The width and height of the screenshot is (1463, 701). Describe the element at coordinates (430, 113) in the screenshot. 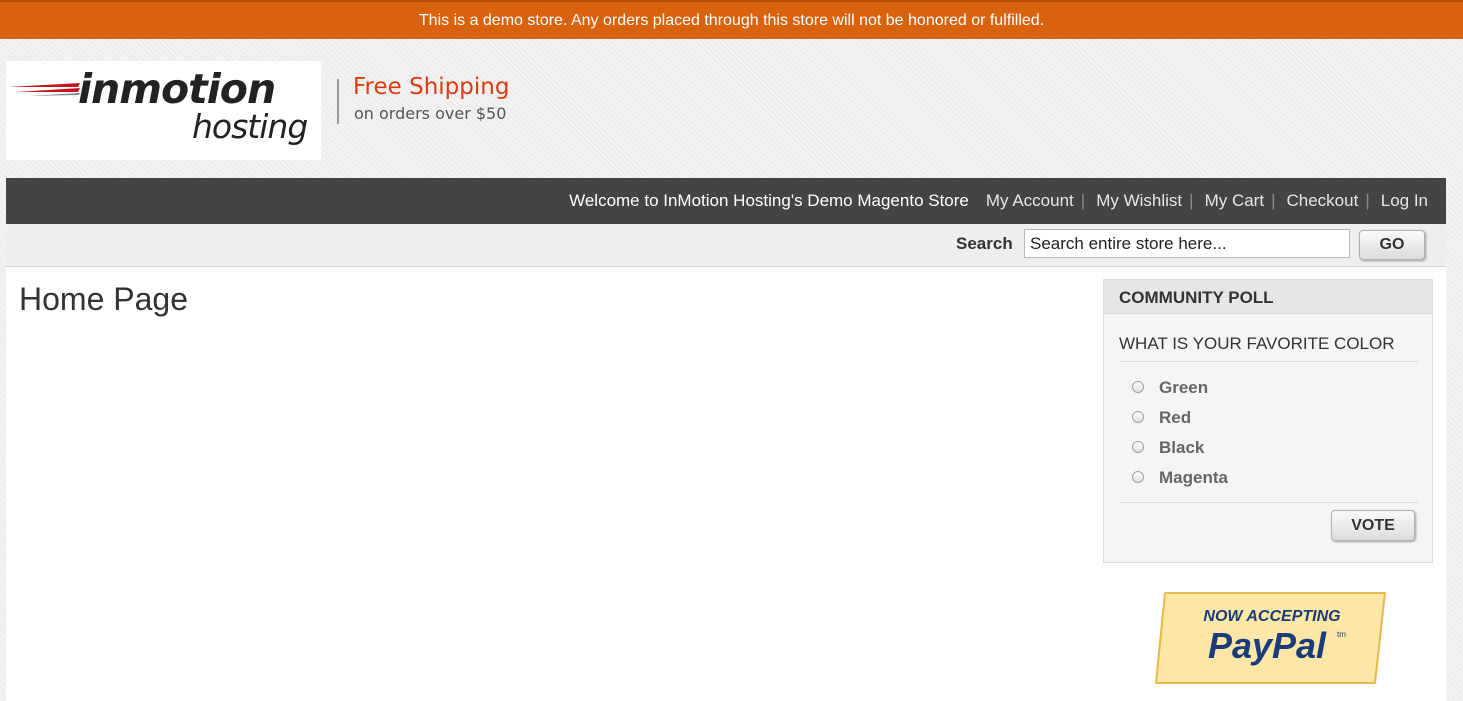

I see `free-shipping-subtitle: on orders over $50` at that location.